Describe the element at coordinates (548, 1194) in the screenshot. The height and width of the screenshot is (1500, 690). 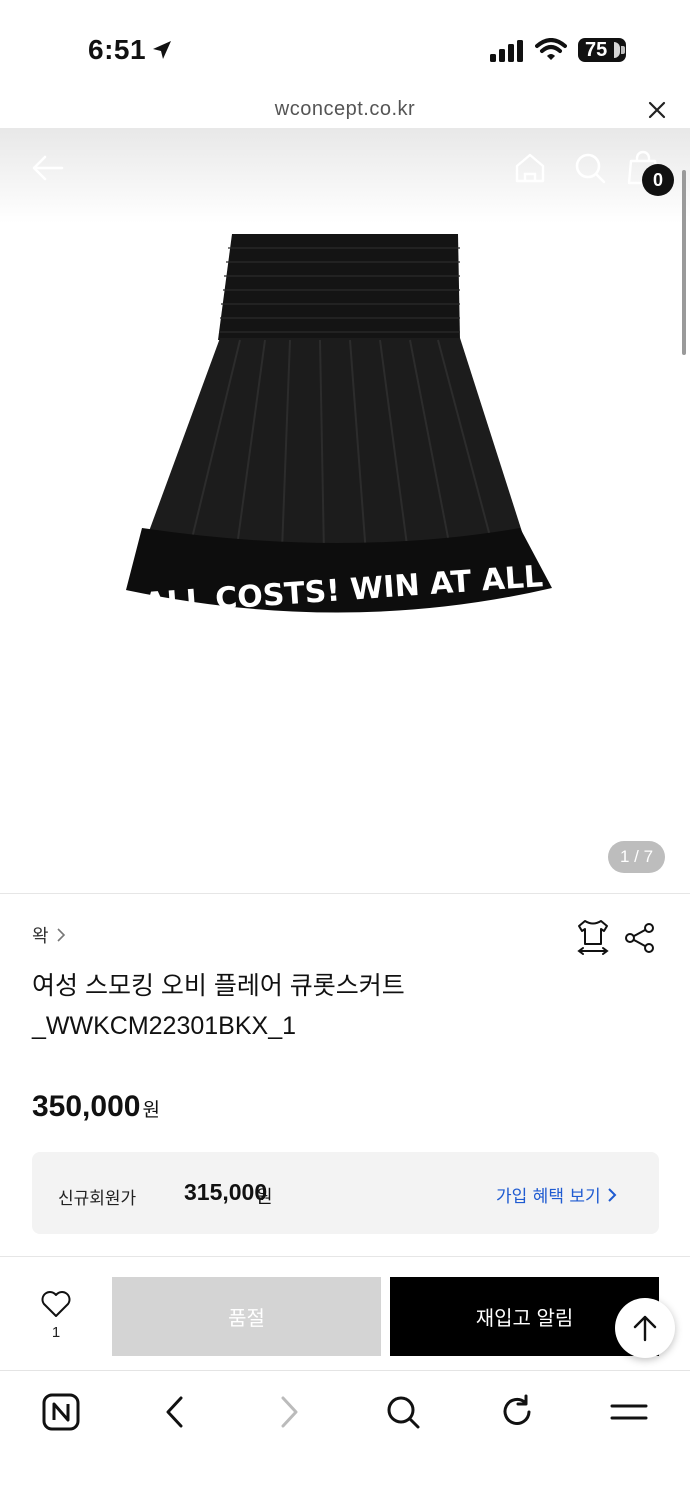
I see `signup-benefit-label: 가입 혜택 보기` at that location.